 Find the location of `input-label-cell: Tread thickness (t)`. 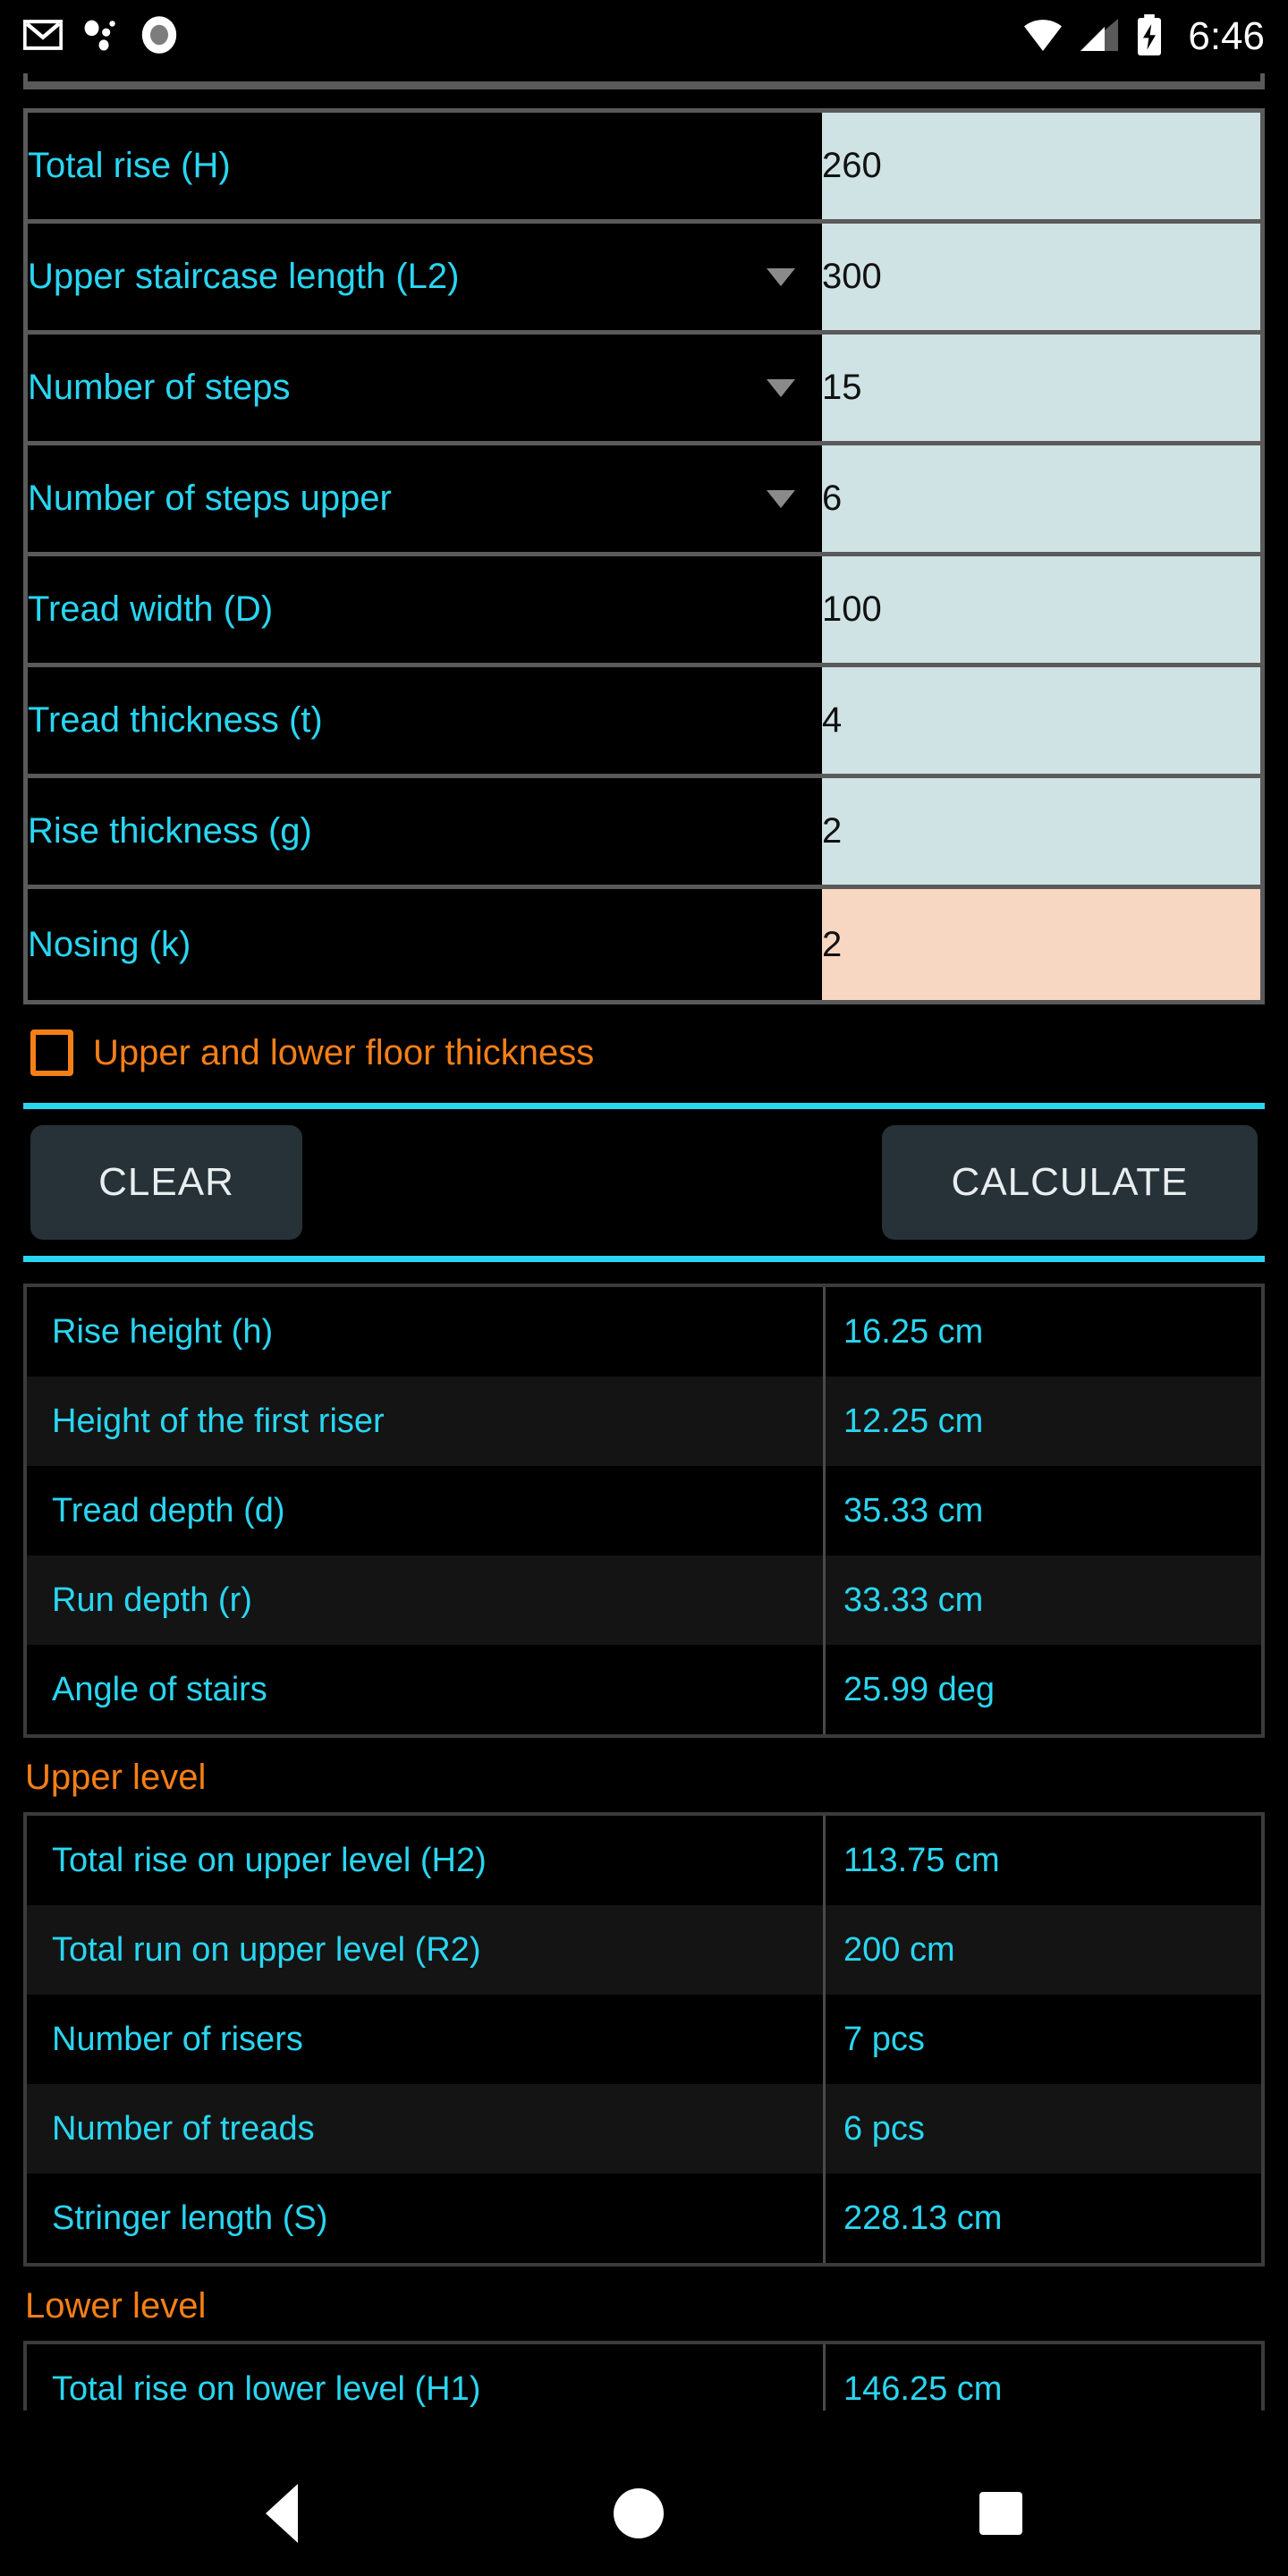

input-label-cell: Tread thickness (t) is located at coordinates (425, 722).